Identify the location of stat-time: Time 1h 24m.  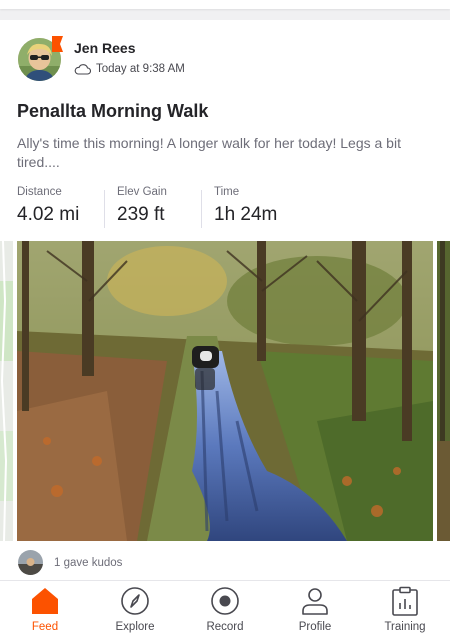
(252, 207).